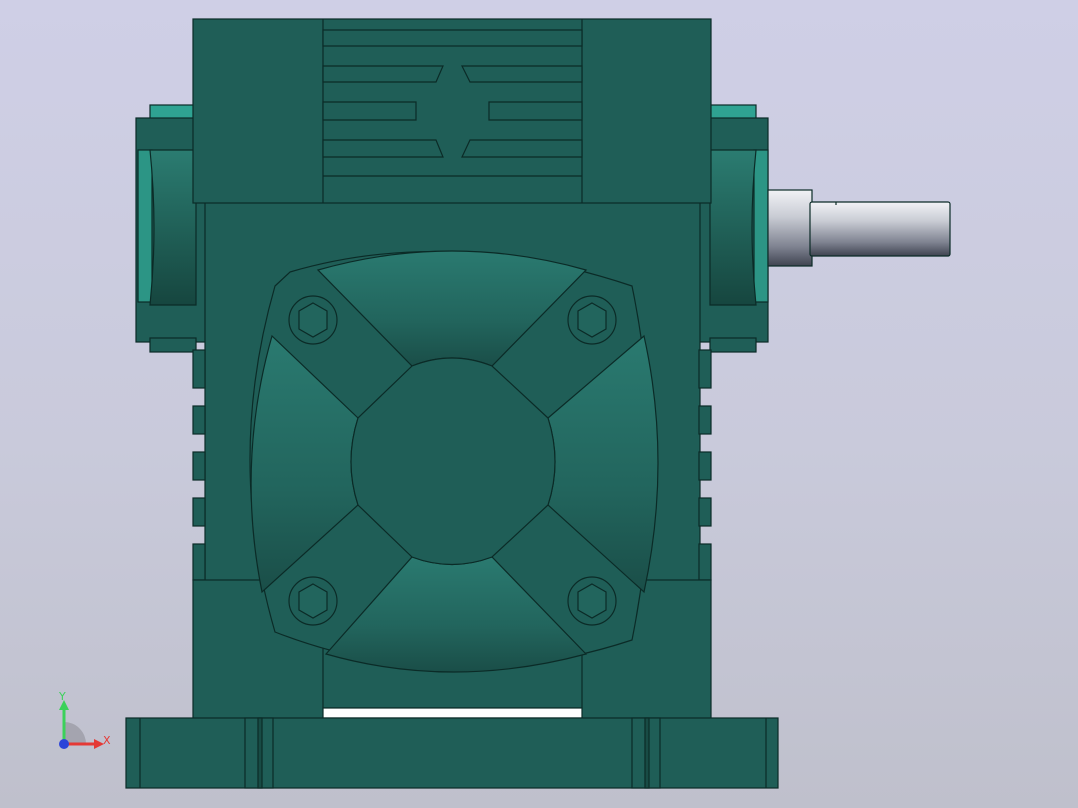  I want to click on bolt-top-left-icon, so click(313, 320).